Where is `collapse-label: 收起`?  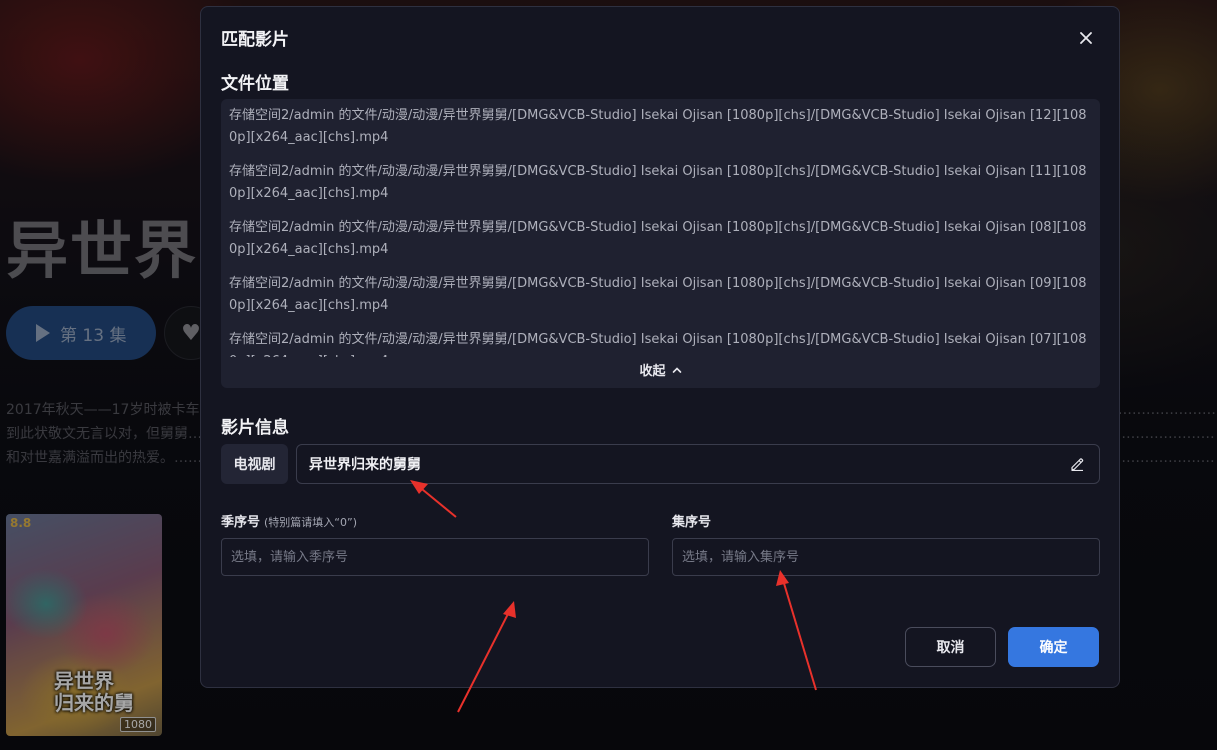
collapse-label: 收起 is located at coordinates (652, 371).